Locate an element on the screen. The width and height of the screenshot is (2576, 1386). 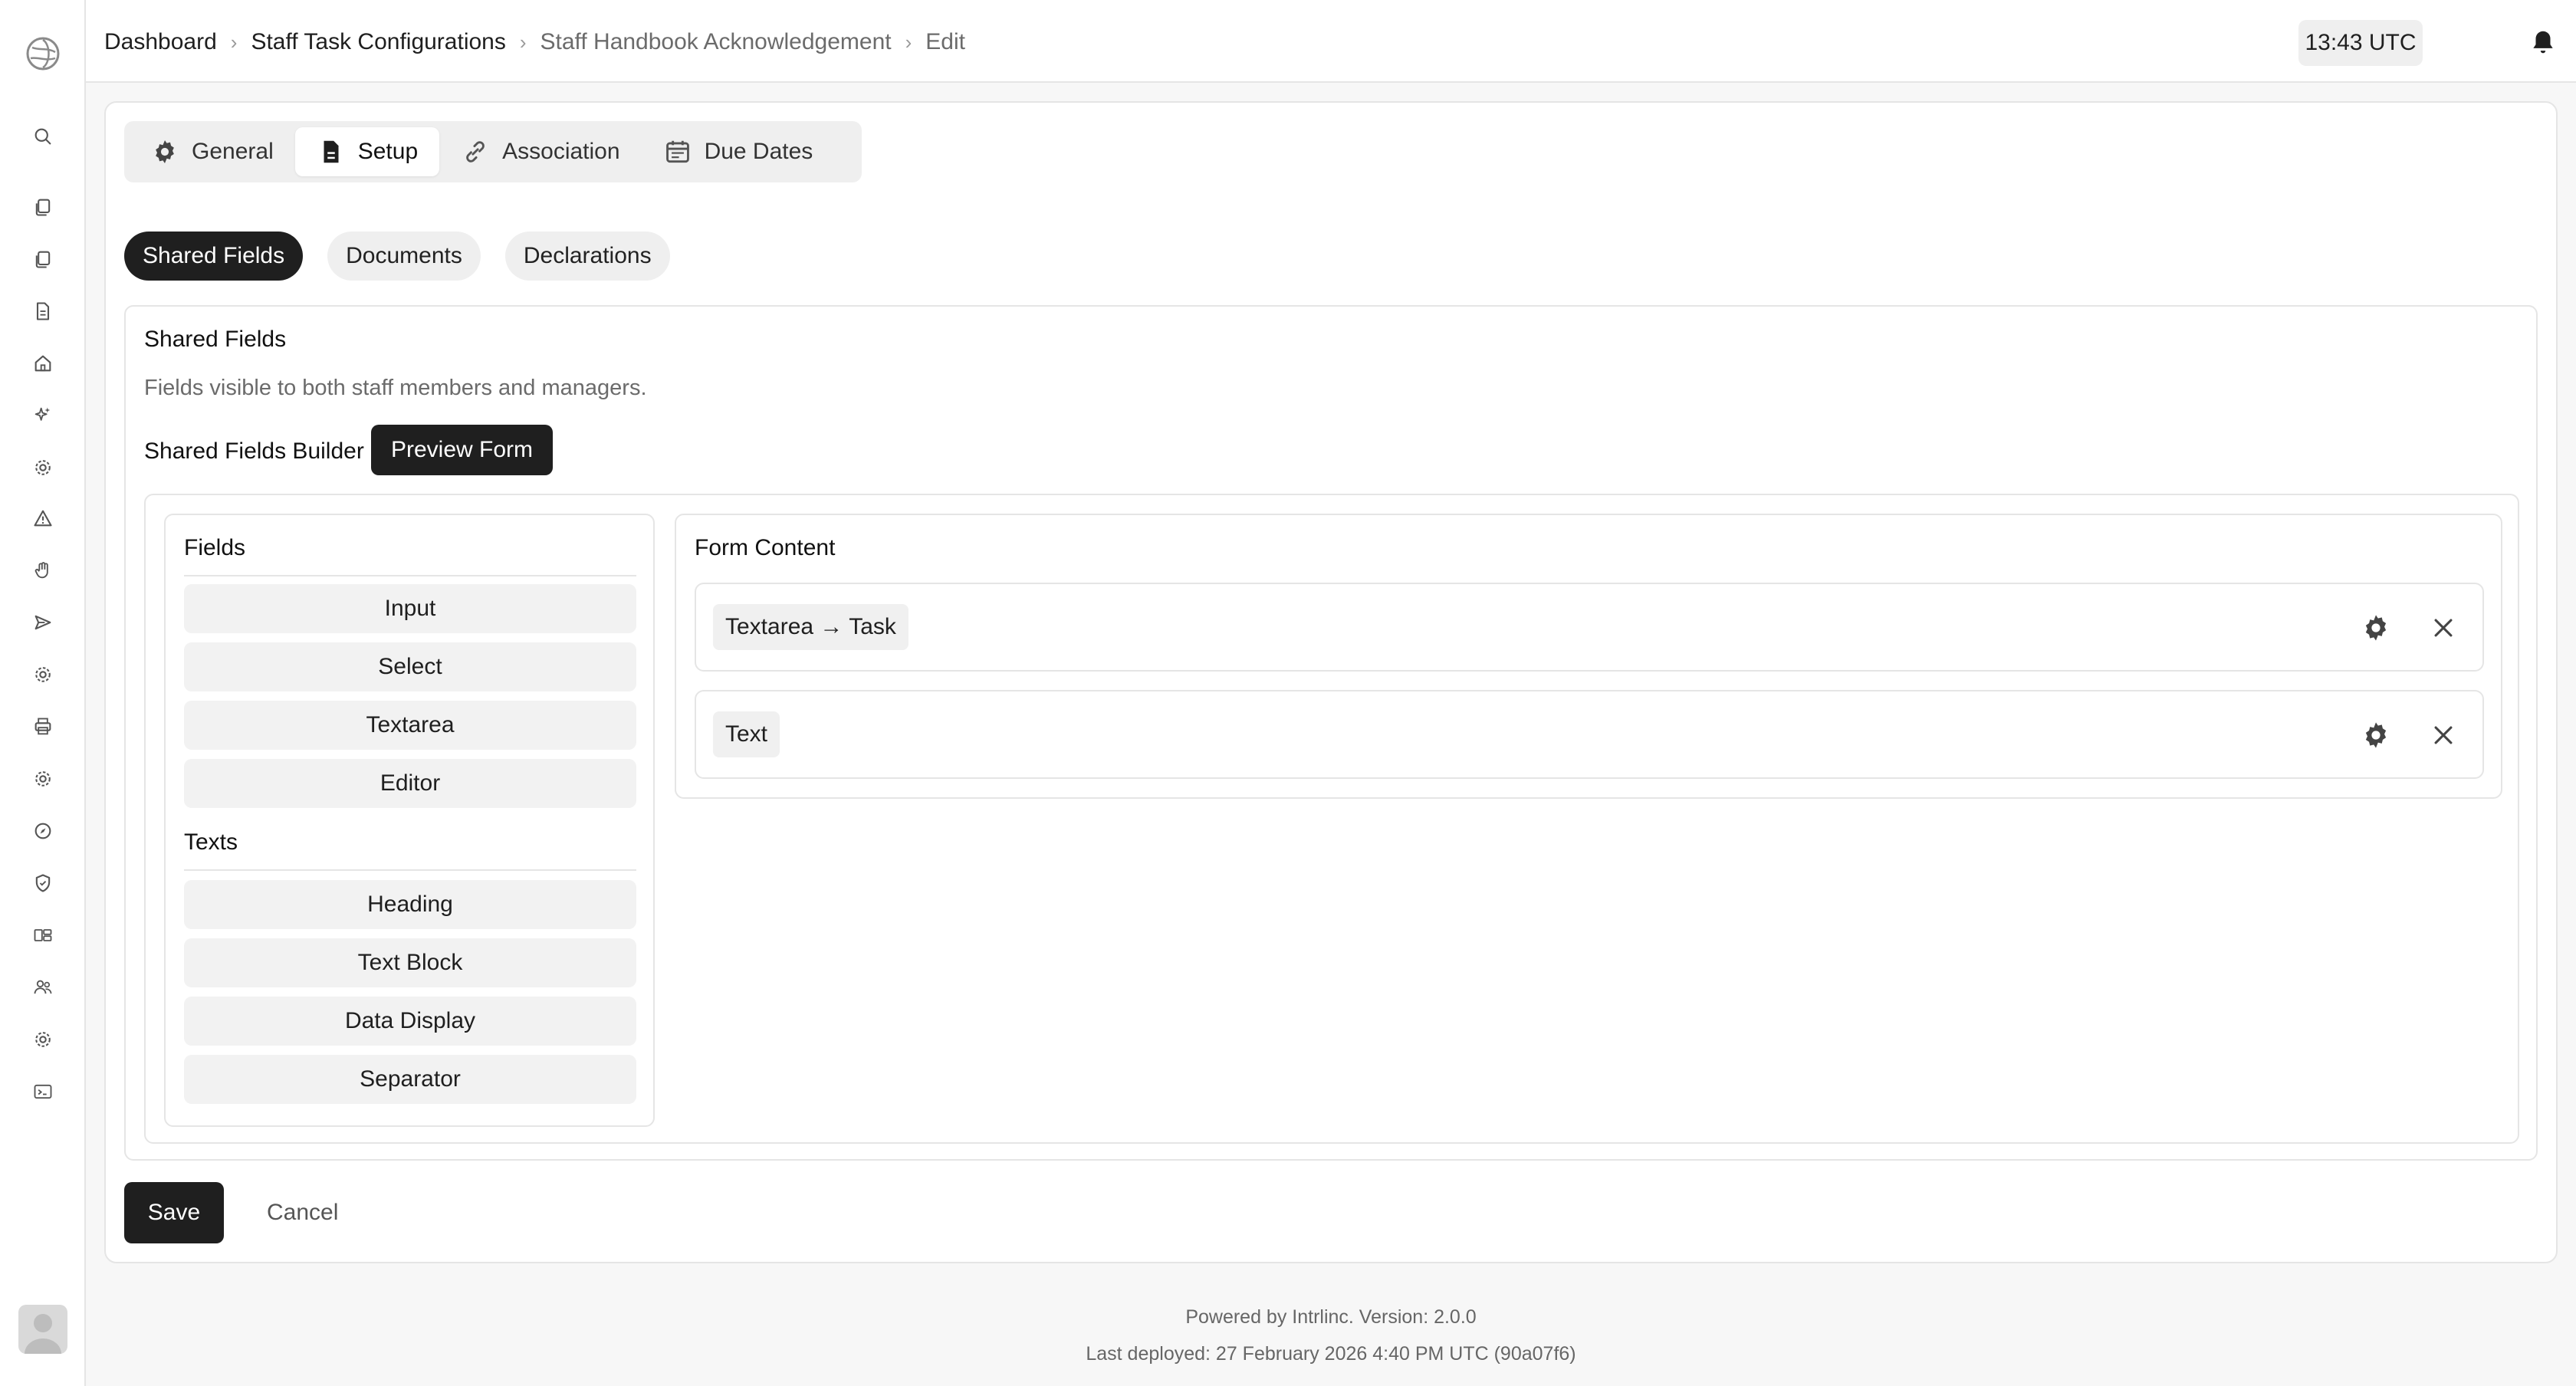
palette-item-data-display: Data Display is located at coordinates (410, 1021).